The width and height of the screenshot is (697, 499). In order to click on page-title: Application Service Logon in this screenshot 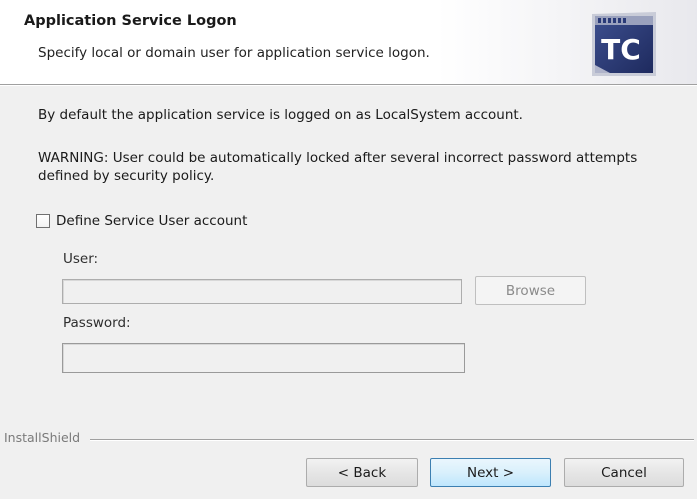, I will do `click(130, 21)`.